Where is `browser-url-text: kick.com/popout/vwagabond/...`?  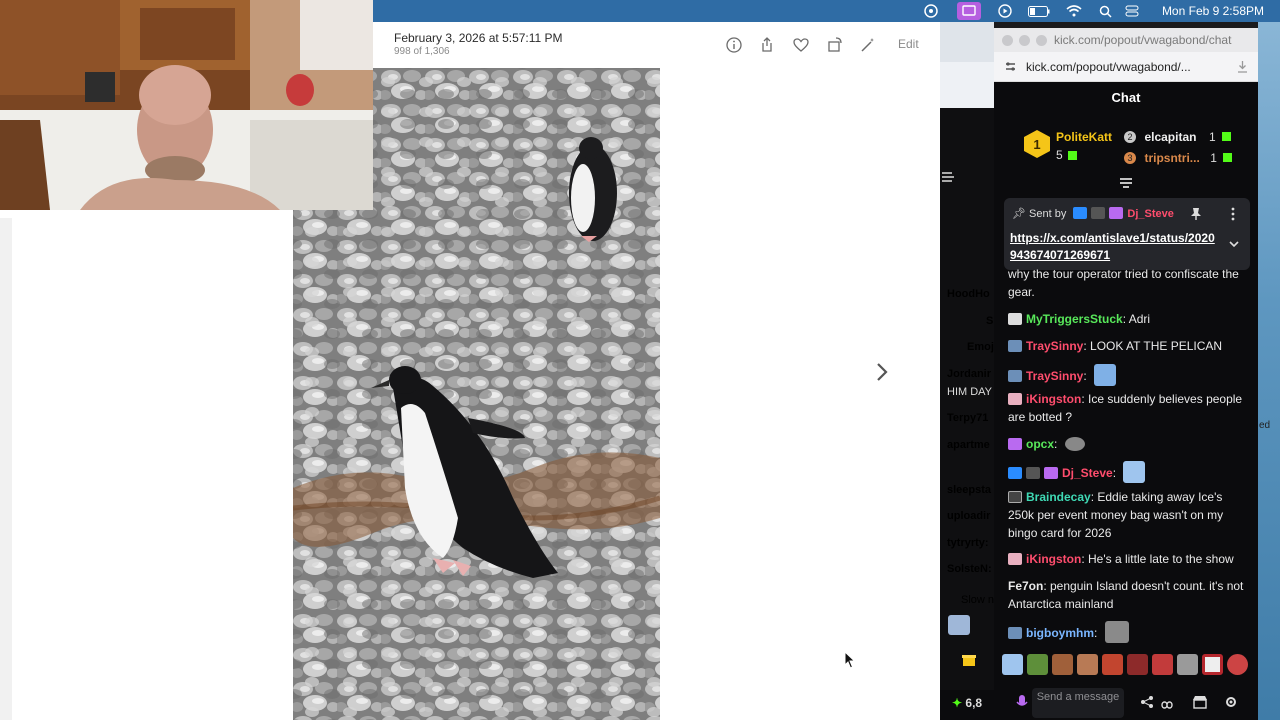
browser-url-text: kick.com/popout/vwagabond/... is located at coordinates (1108, 67).